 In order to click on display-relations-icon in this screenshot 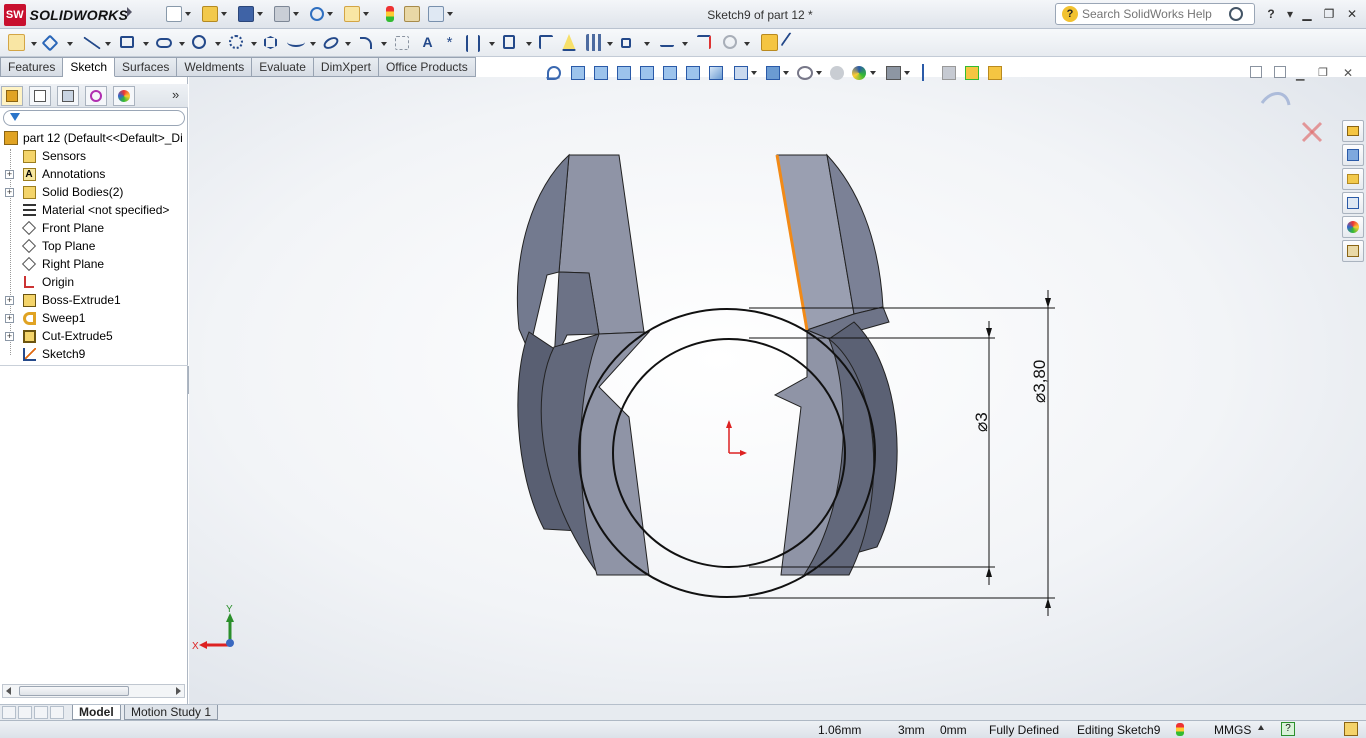, I will do `click(667, 41)`.